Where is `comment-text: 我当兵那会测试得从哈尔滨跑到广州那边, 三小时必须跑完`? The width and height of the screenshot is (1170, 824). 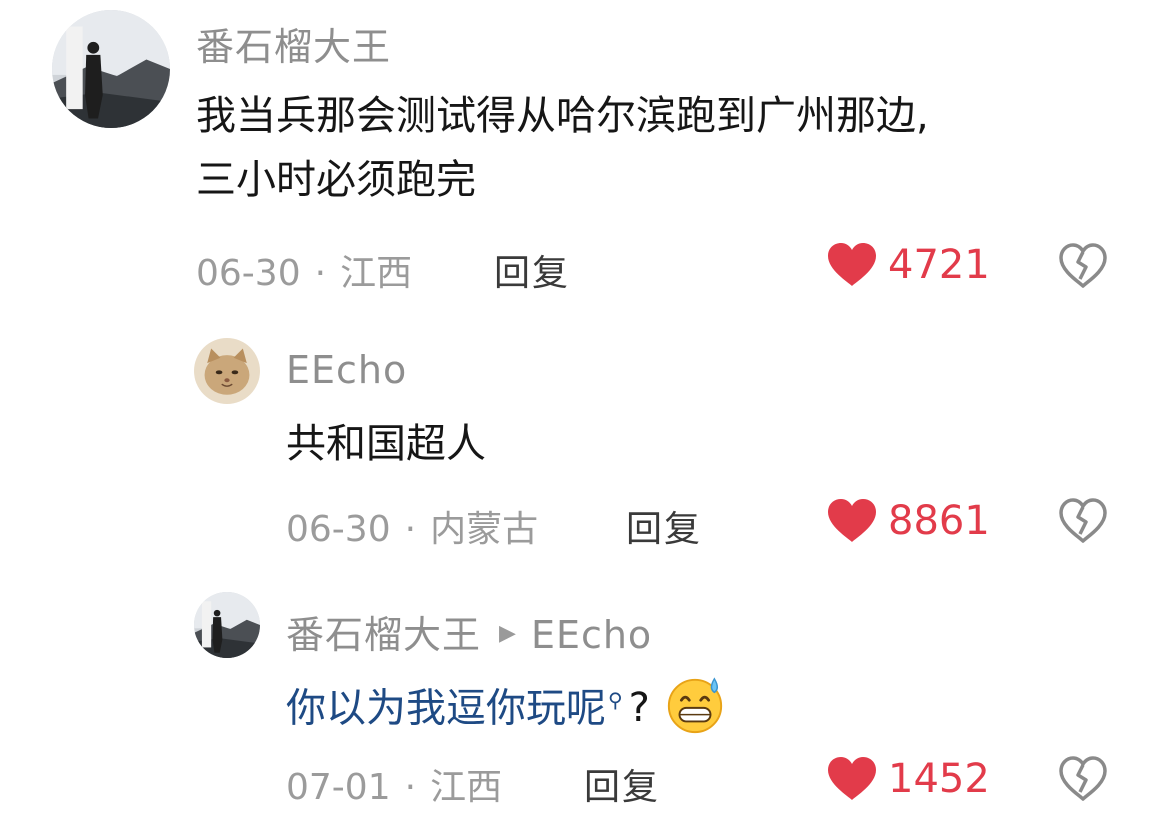 comment-text: 我当兵那会测试得从哈尔滨跑到广州那边, 三小时必须跑完 is located at coordinates (562, 148).